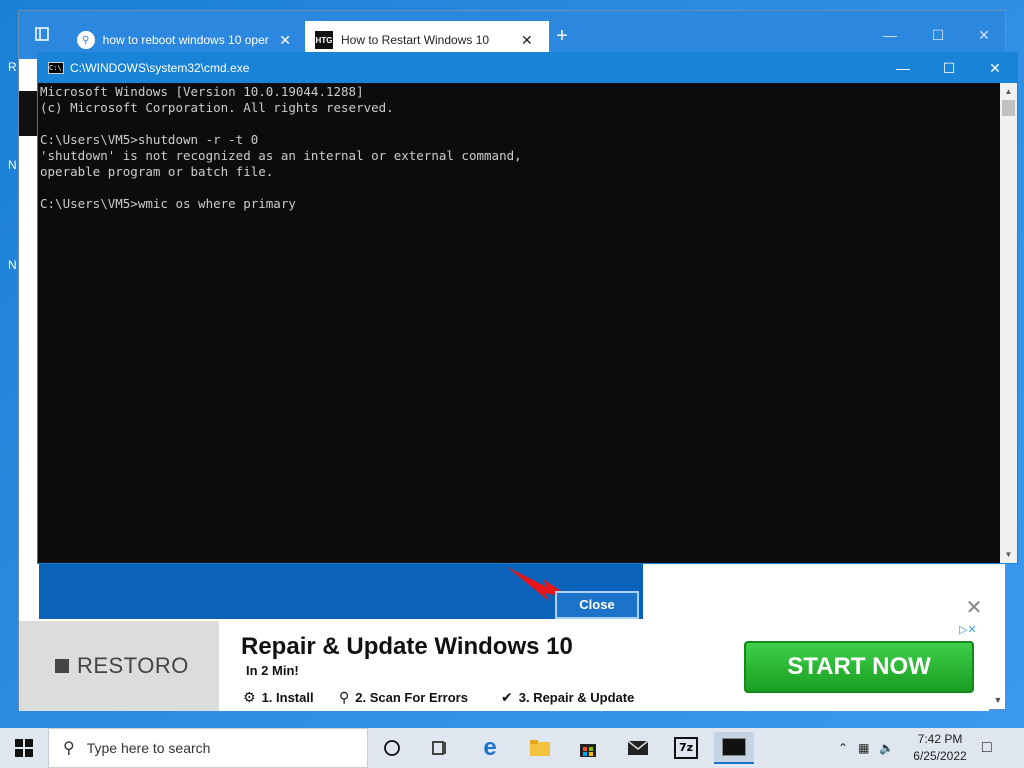 The height and width of the screenshot is (768, 1024). I want to click on dialog-close-button: Close, so click(597, 605).